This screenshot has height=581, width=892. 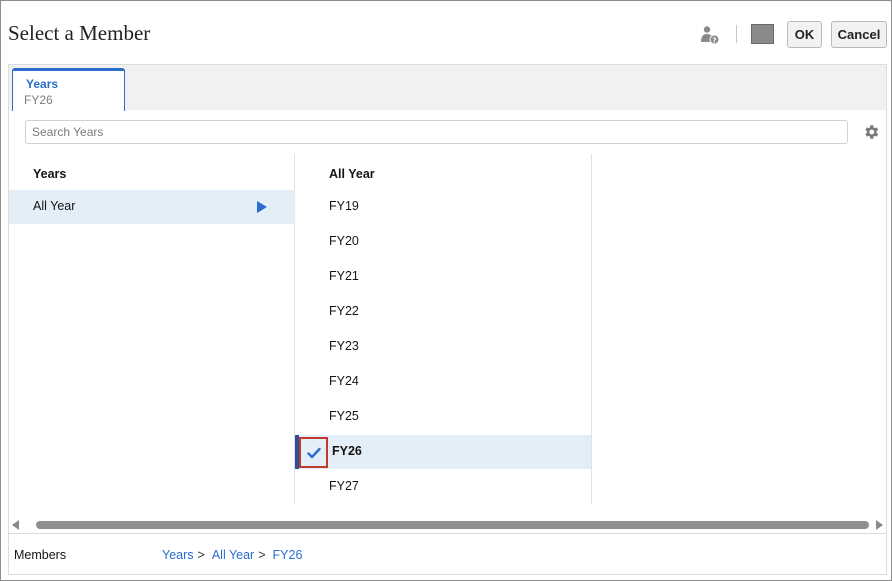 I want to click on view-toggle-button, so click(x=762, y=34).